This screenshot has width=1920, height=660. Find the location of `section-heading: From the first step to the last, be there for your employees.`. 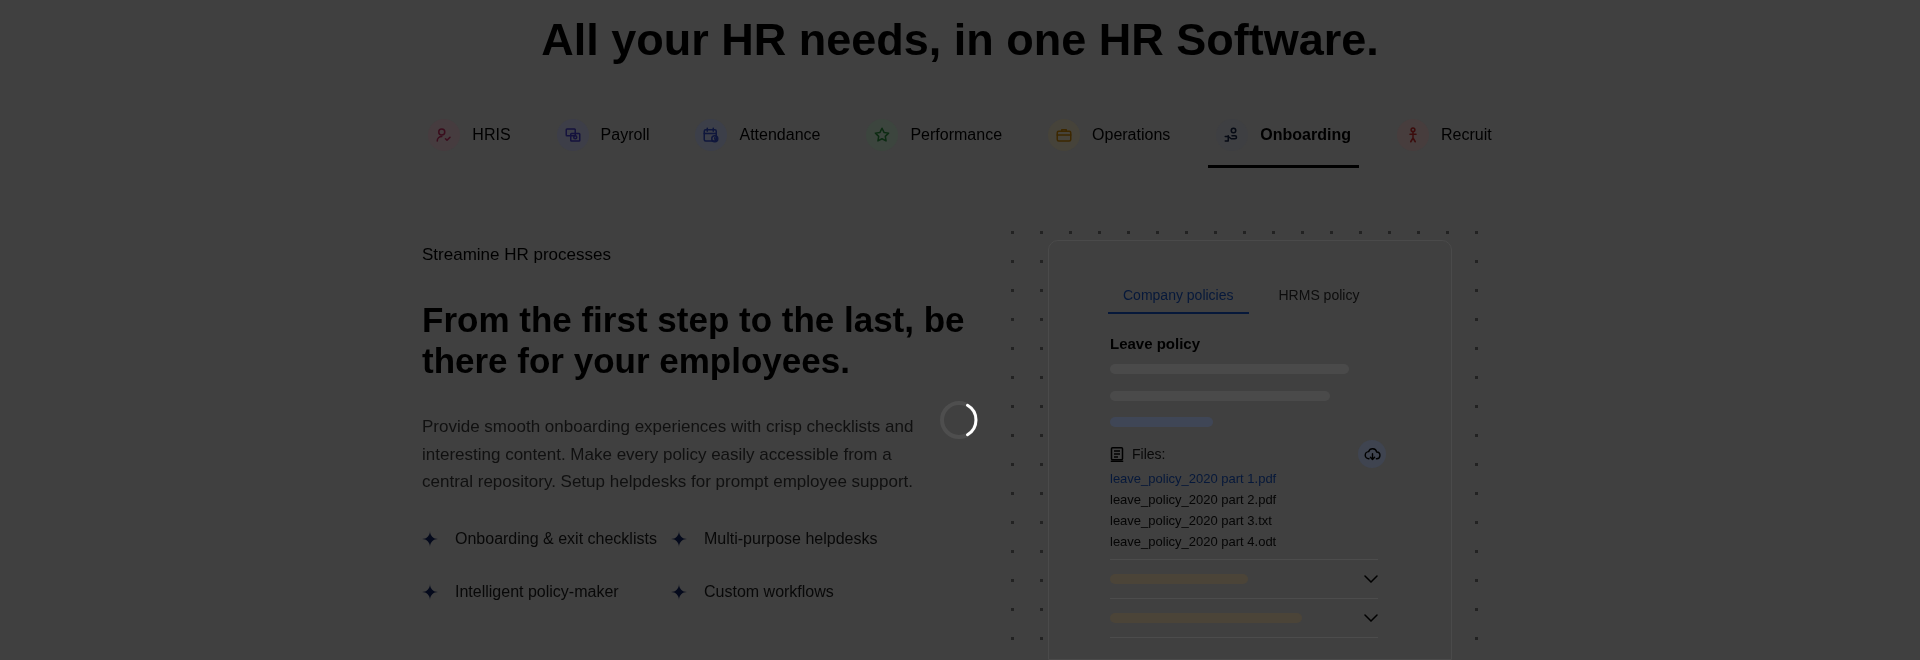

section-heading: From the first step to the last, be there for your employees. is located at coordinates (694, 340).